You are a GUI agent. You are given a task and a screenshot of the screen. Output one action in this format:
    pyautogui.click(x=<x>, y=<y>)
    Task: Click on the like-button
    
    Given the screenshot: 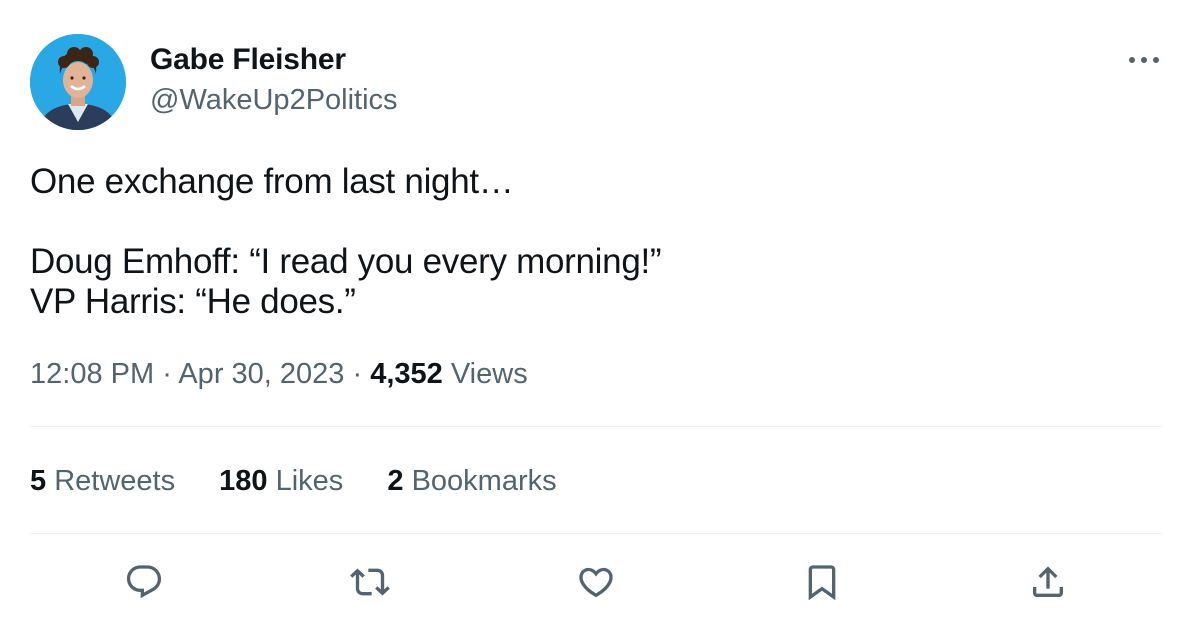 What is the action you would take?
    pyautogui.click(x=596, y=582)
    